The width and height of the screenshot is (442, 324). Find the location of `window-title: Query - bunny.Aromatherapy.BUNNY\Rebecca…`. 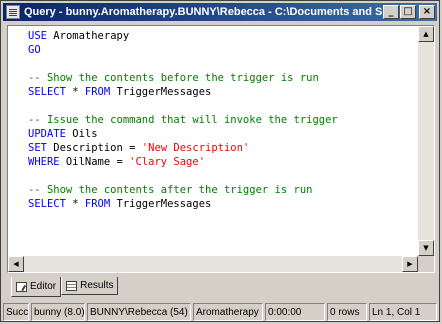

window-title: Query - bunny.Aromatherapy.BUNNY\Rebecca… is located at coordinates (203, 12).